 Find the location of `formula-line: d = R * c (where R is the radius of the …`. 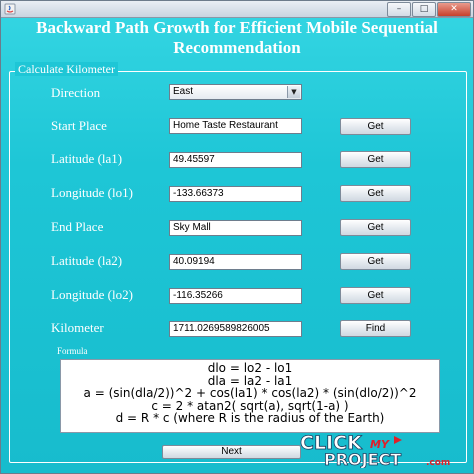

formula-line: d = R * c (where R is the radius of the … is located at coordinates (250, 418).